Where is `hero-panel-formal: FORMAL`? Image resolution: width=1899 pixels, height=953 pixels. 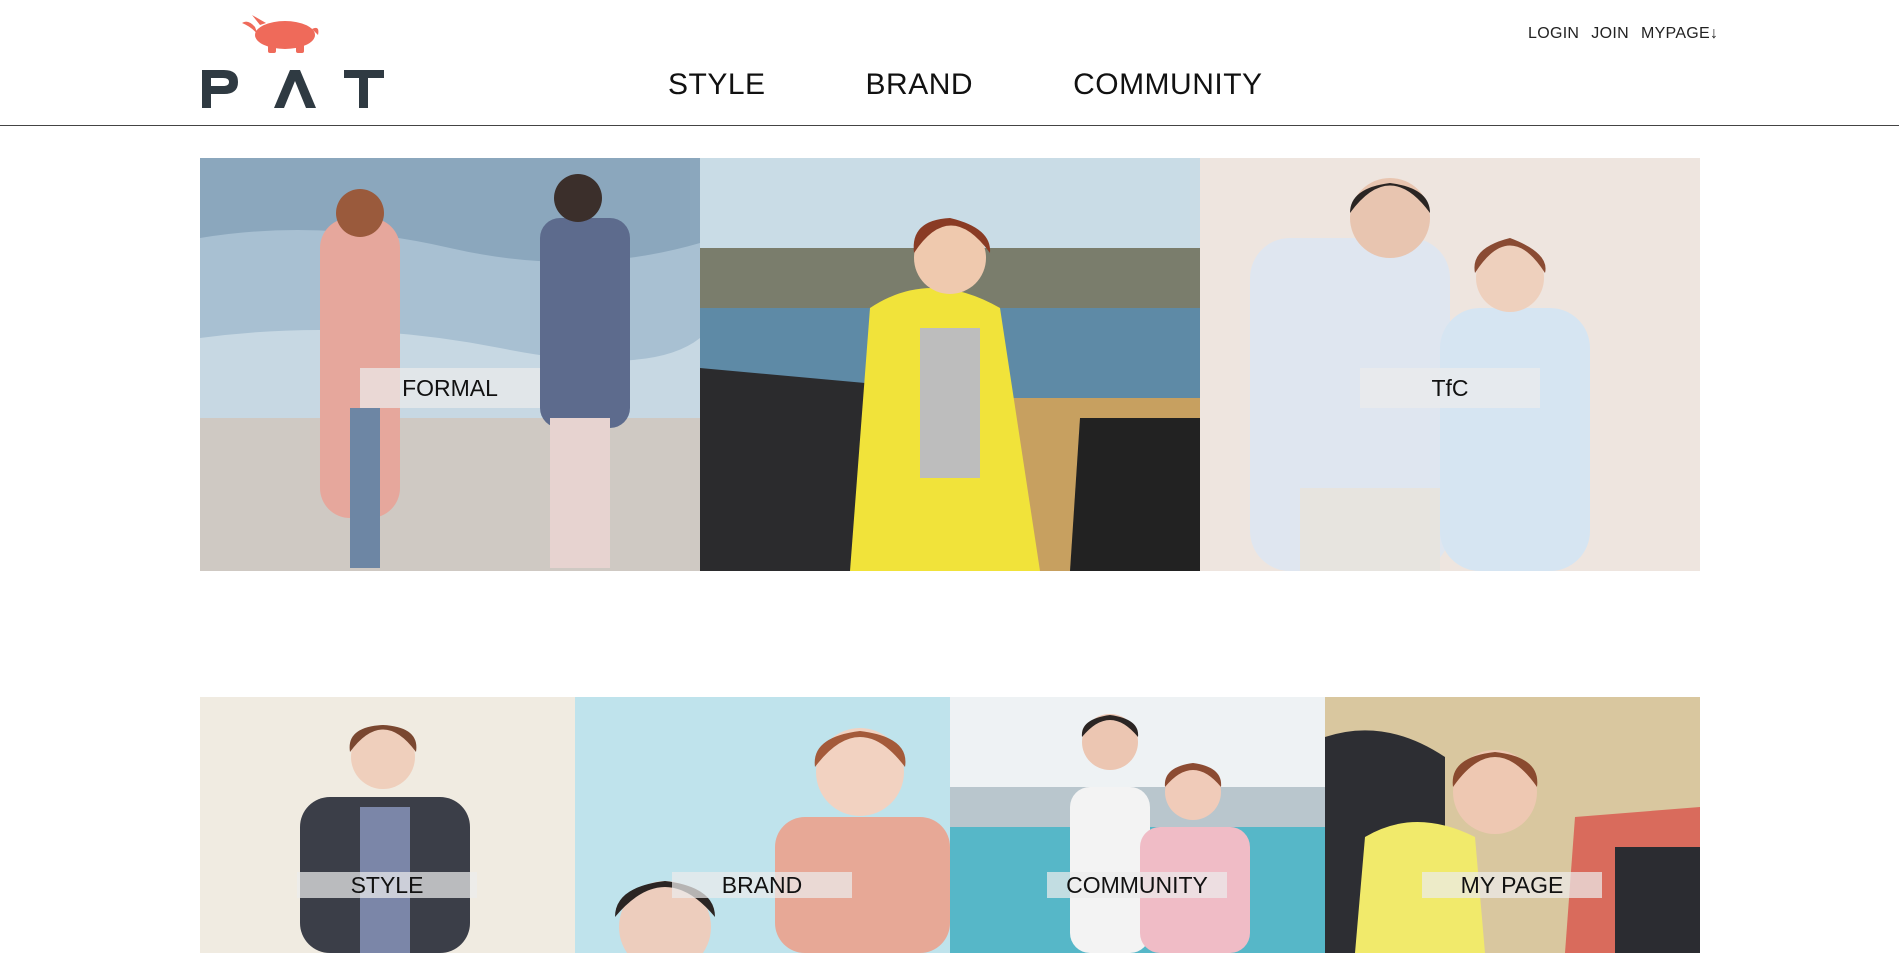 hero-panel-formal: FORMAL is located at coordinates (450, 364).